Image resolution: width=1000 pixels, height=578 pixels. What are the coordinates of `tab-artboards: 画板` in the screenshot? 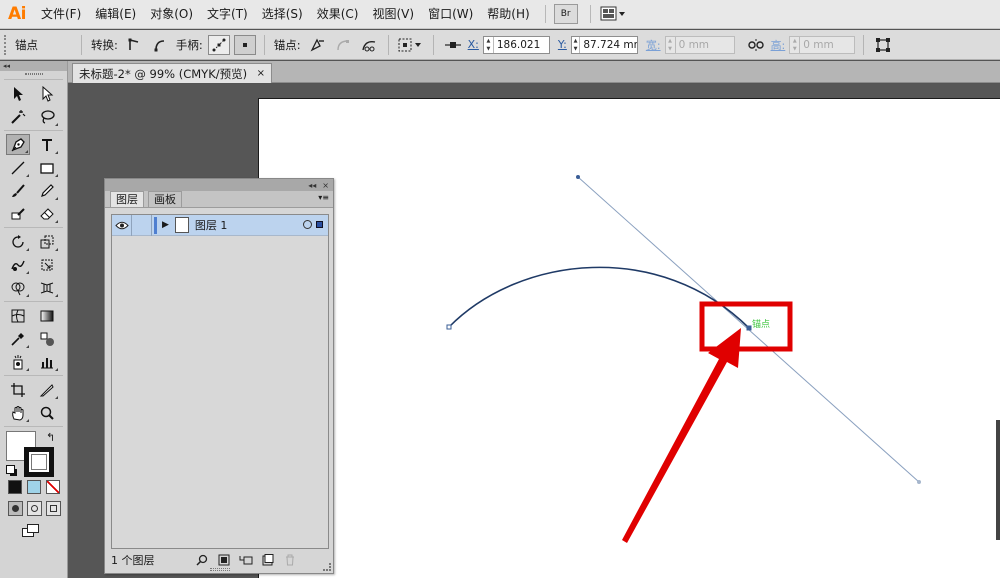 It's located at (165, 199).